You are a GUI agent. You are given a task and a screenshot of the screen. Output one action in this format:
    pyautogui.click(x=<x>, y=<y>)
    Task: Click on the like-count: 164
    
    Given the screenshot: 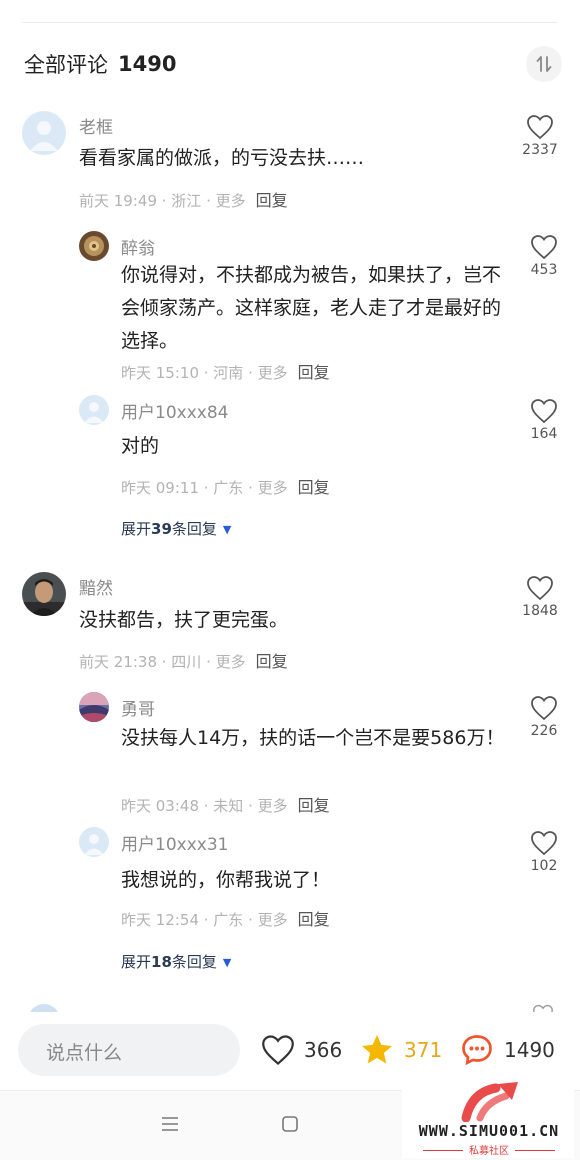 What is the action you would take?
    pyautogui.click(x=544, y=434)
    